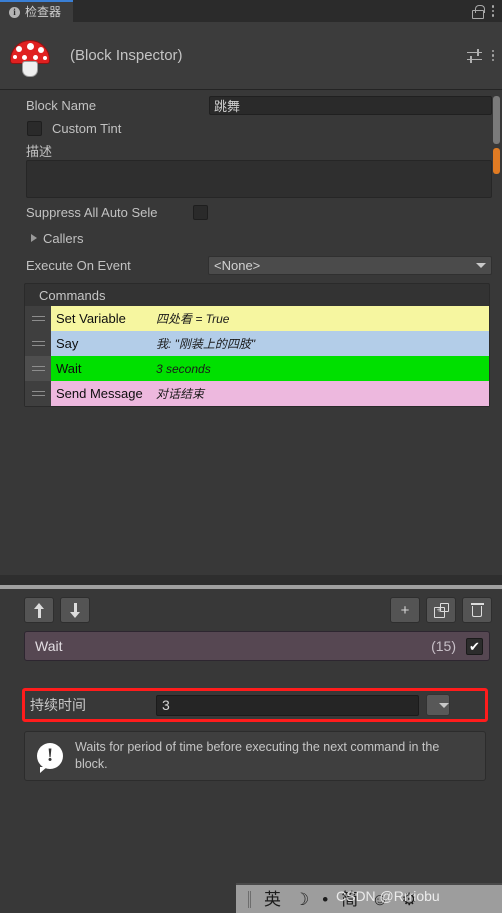  Describe the element at coordinates (301, 899) in the screenshot. I see `ime-moon-icon: ☽` at that location.